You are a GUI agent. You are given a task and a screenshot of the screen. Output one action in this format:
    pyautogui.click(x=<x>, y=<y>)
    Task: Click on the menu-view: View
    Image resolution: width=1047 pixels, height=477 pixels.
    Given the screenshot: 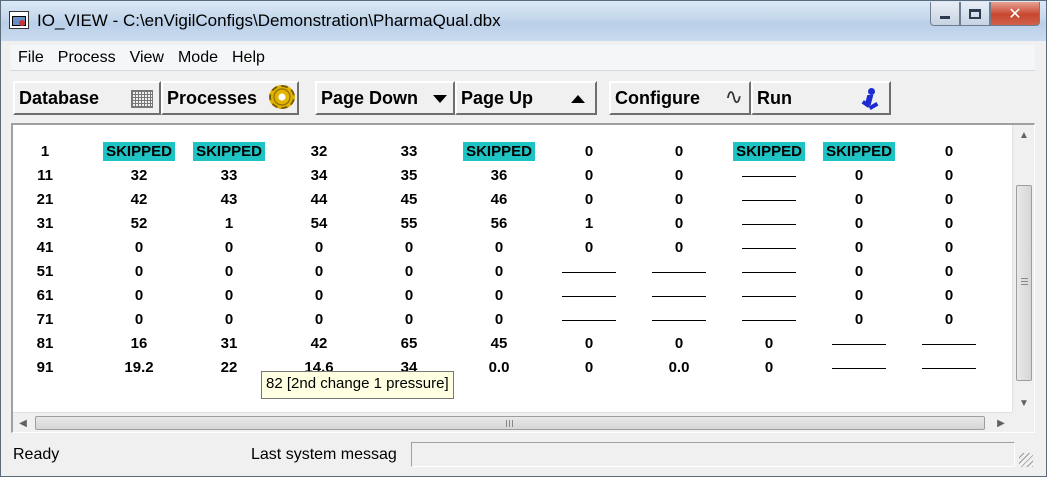 What is the action you would take?
    pyautogui.click(x=147, y=58)
    